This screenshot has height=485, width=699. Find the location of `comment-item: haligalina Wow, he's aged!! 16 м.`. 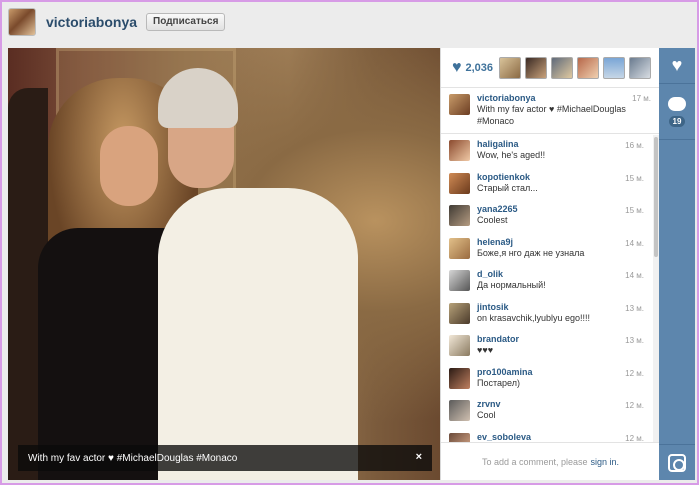

comment-item: haligalina Wow, he's aged!! 16 м. is located at coordinates (546, 151).